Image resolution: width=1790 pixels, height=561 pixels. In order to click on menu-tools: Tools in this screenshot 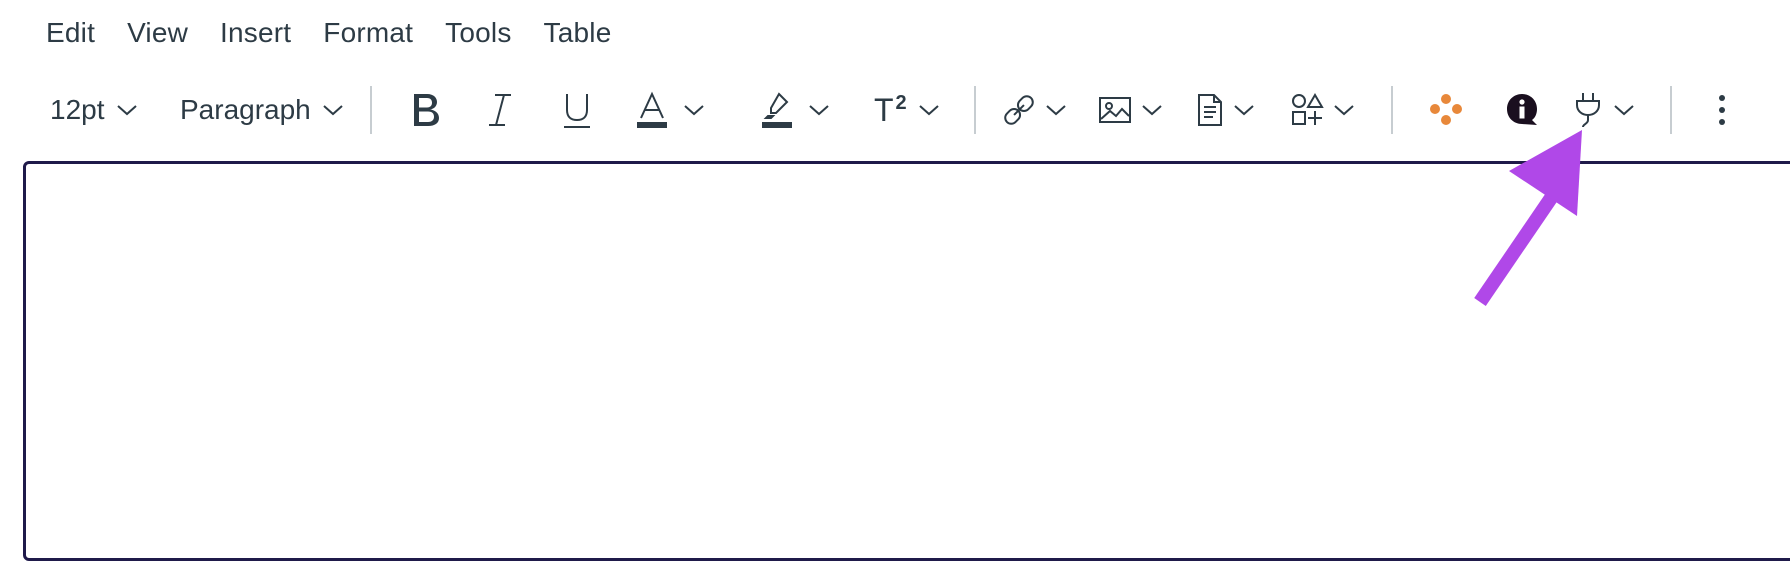, I will do `click(478, 33)`.